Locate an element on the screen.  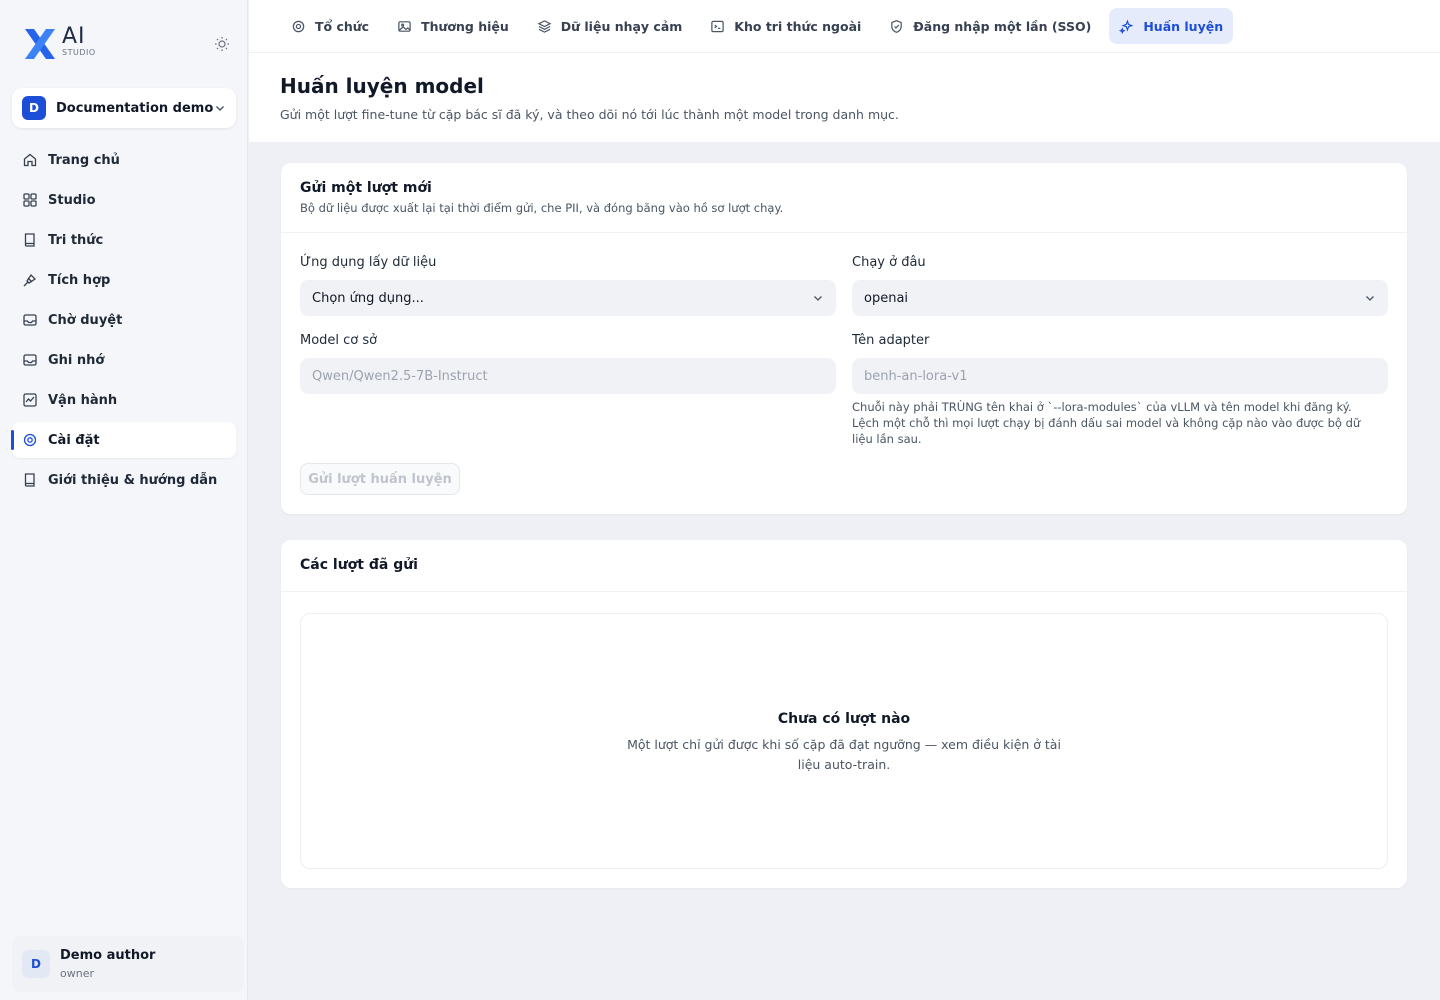
sidebar-item-label: Tri thức is located at coordinates (76, 240).